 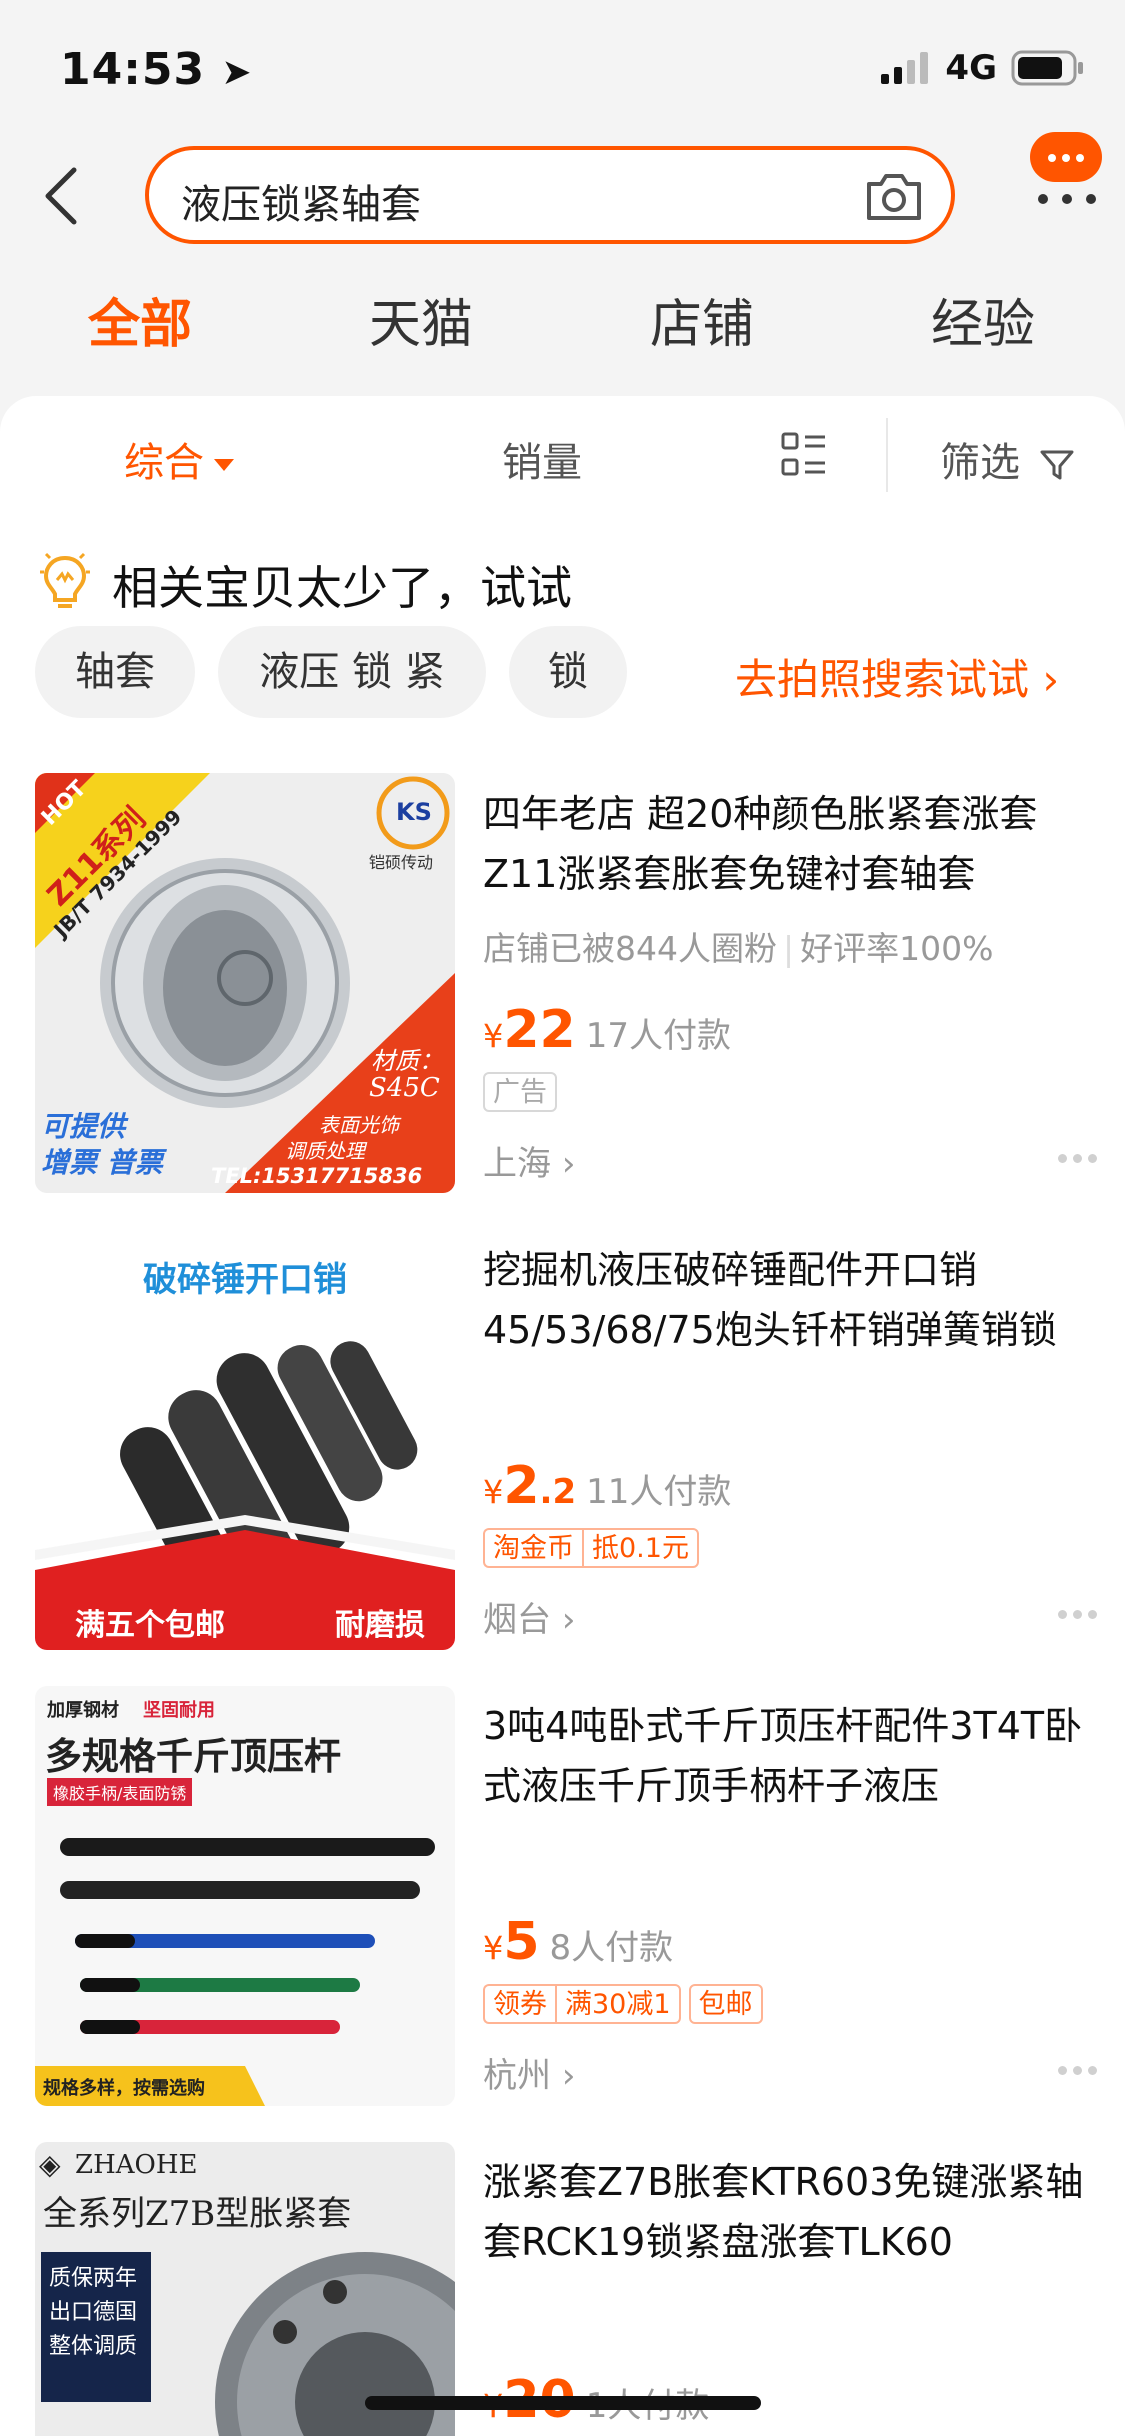 What do you see at coordinates (414, 812) in the screenshot?
I see `logo-ks: KS` at bounding box center [414, 812].